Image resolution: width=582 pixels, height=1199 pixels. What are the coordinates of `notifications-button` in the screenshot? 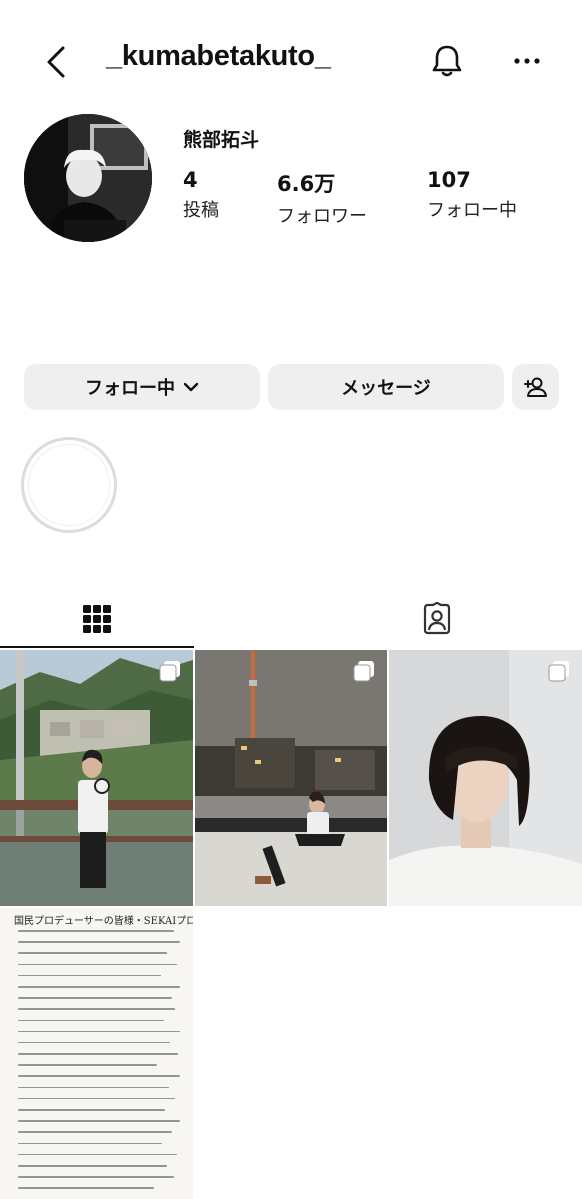 It's located at (447, 61).